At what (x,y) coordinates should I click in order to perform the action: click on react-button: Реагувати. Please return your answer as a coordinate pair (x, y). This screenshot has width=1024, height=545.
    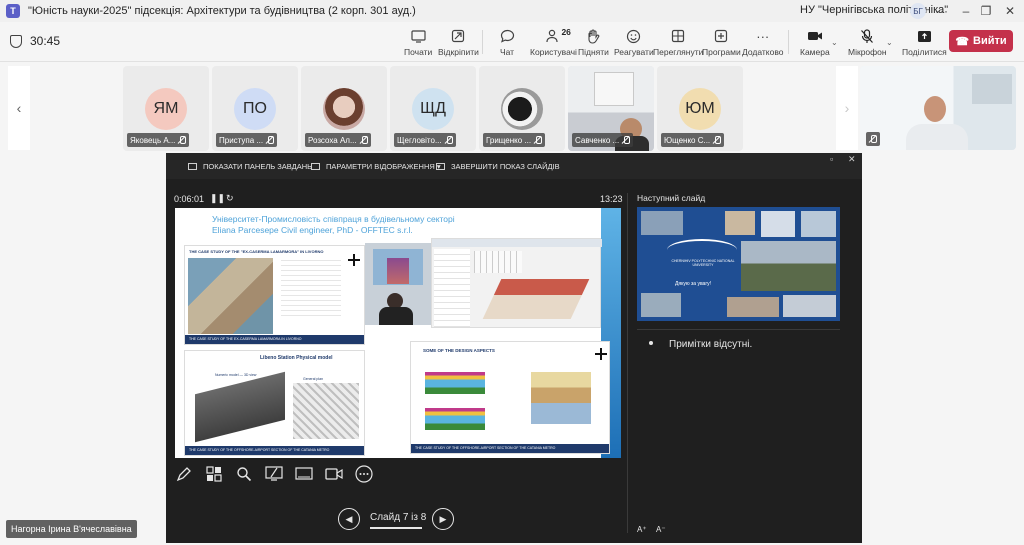
    Looking at the image, I should click on (634, 43).